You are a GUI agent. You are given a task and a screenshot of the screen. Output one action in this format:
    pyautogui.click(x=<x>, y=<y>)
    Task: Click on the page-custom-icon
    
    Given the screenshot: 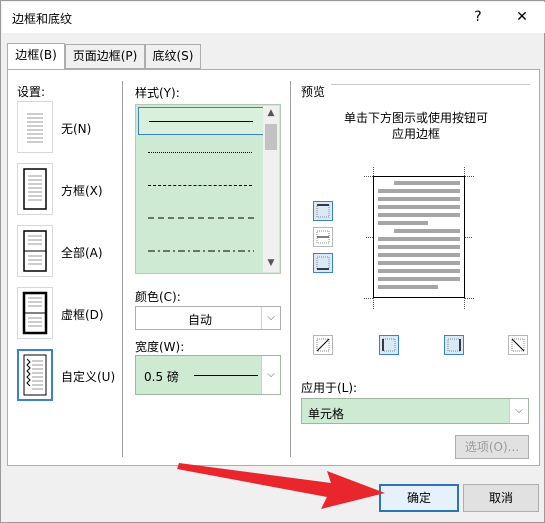 What is the action you would take?
    pyautogui.click(x=35, y=375)
    